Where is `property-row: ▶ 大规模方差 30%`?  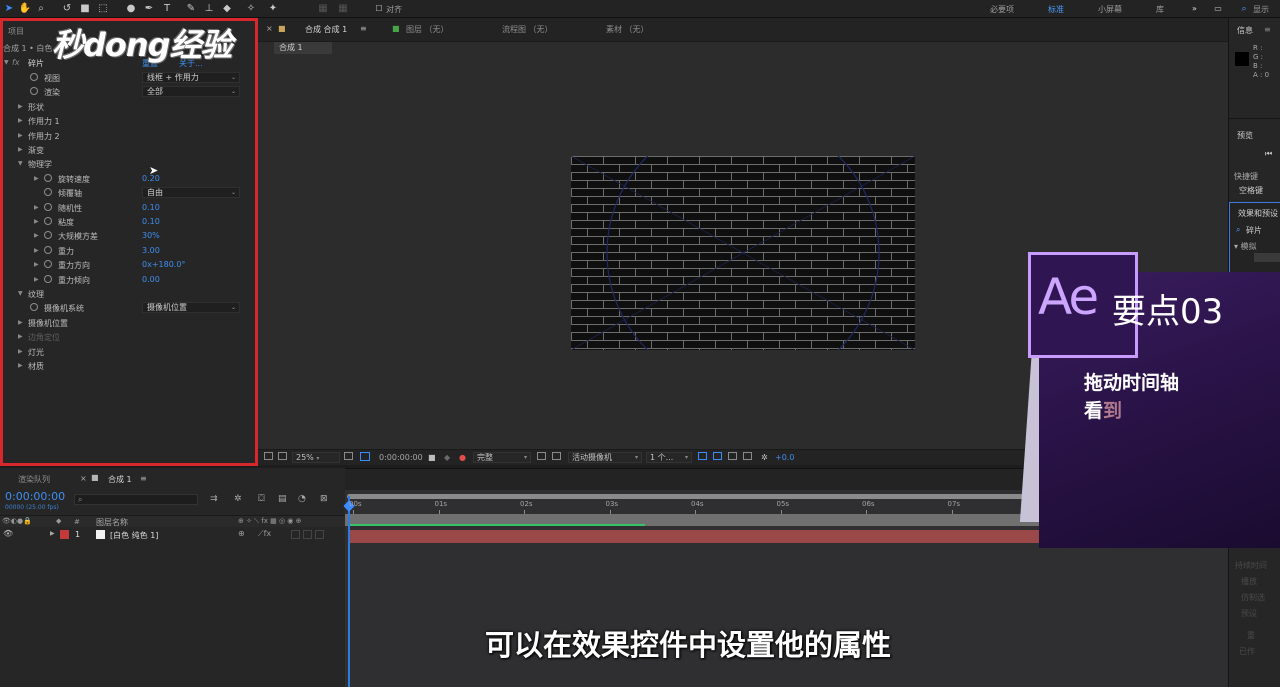 property-row: ▶ 大规模方差 30% is located at coordinates (123, 237).